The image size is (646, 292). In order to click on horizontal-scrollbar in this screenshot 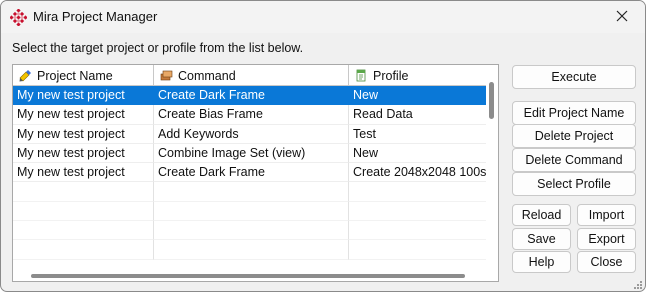, I will do `click(255, 275)`.